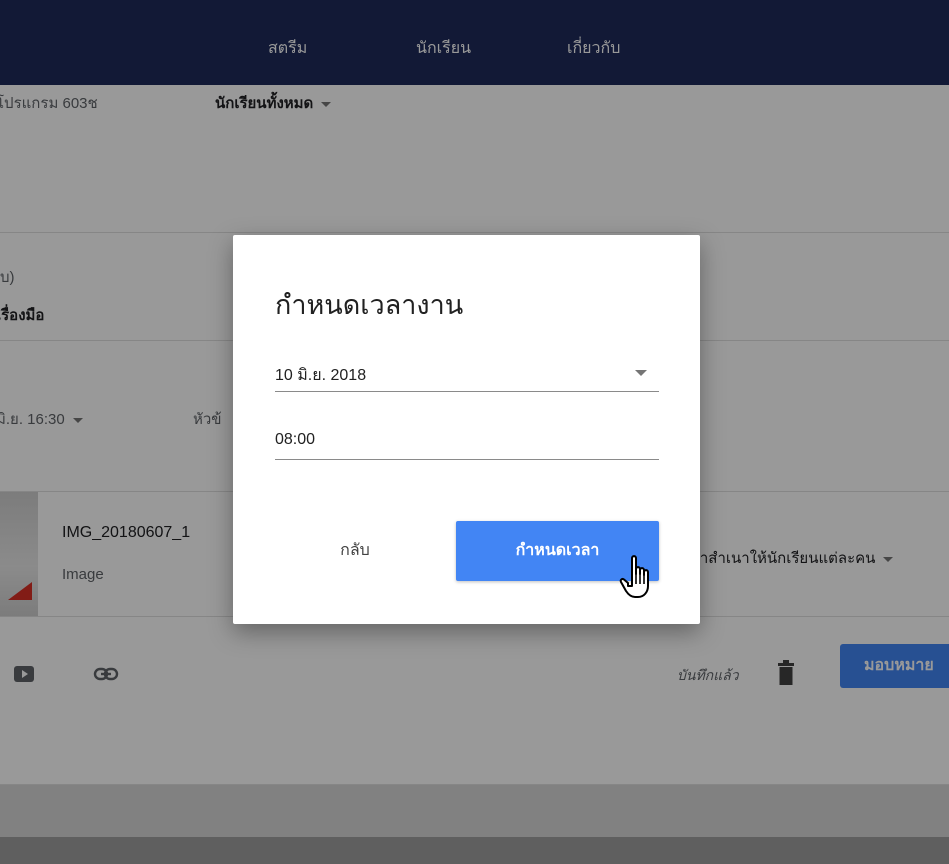 This screenshot has width=949, height=864. I want to click on date-value: 10 มิ.ย. 2018, so click(321, 375).